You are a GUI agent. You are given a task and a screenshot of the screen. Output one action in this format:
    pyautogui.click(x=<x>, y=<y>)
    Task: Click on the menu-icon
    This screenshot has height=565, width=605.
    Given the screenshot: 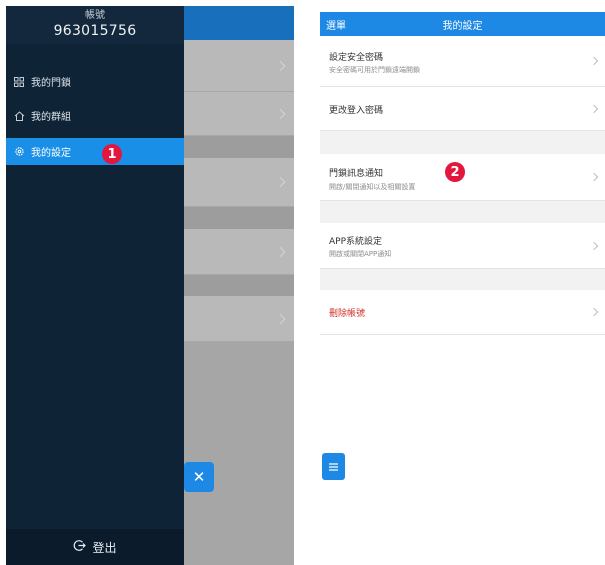 What is the action you would take?
    pyautogui.click(x=333, y=467)
    